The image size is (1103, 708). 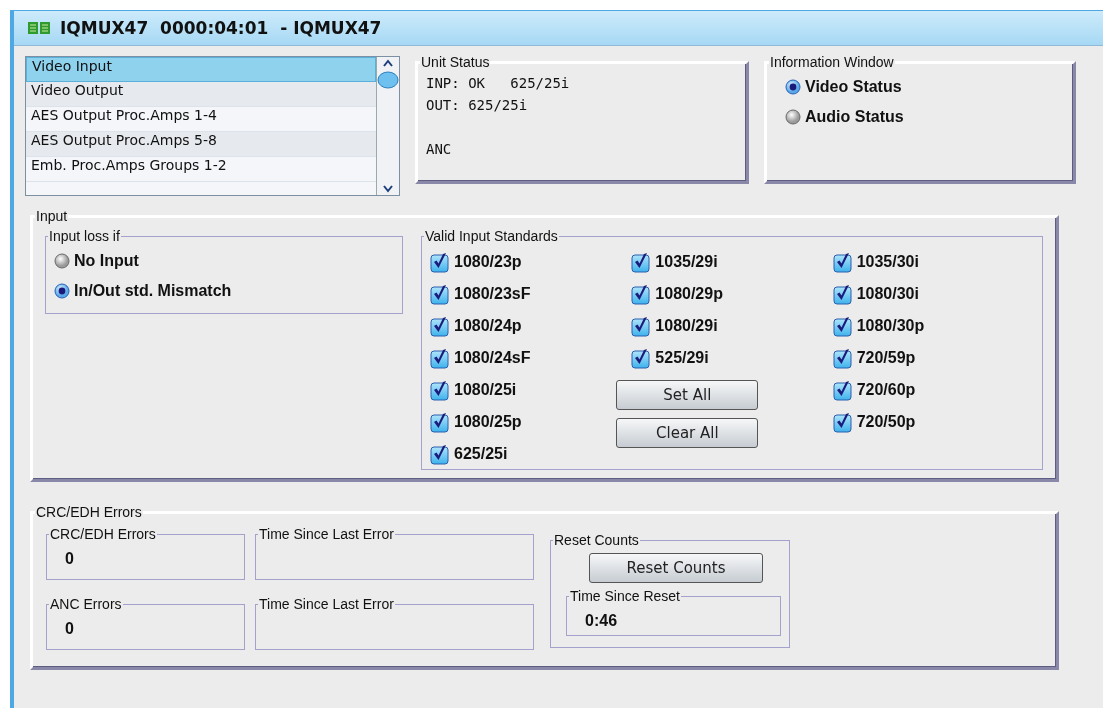 What do you see at coordinates (625, 596) in the screenshot?
I see `group-title: Time Since Reset` at bounding box center [625, 596].